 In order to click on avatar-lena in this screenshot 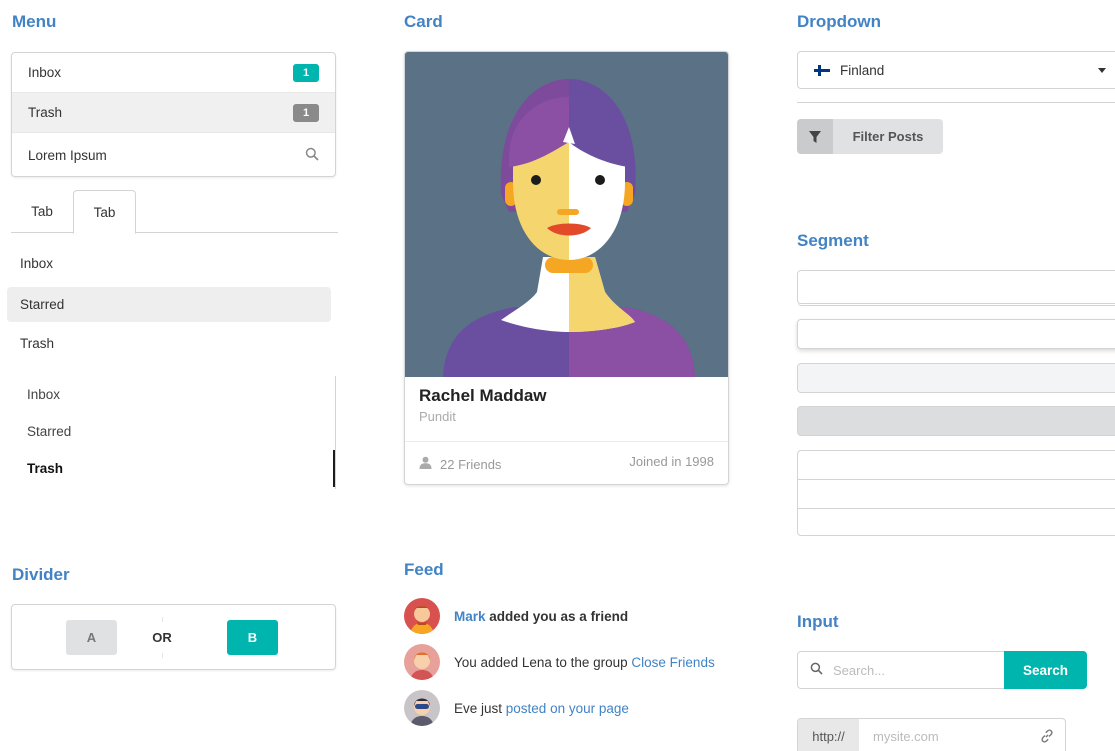, I will do `click(422, 662)`.